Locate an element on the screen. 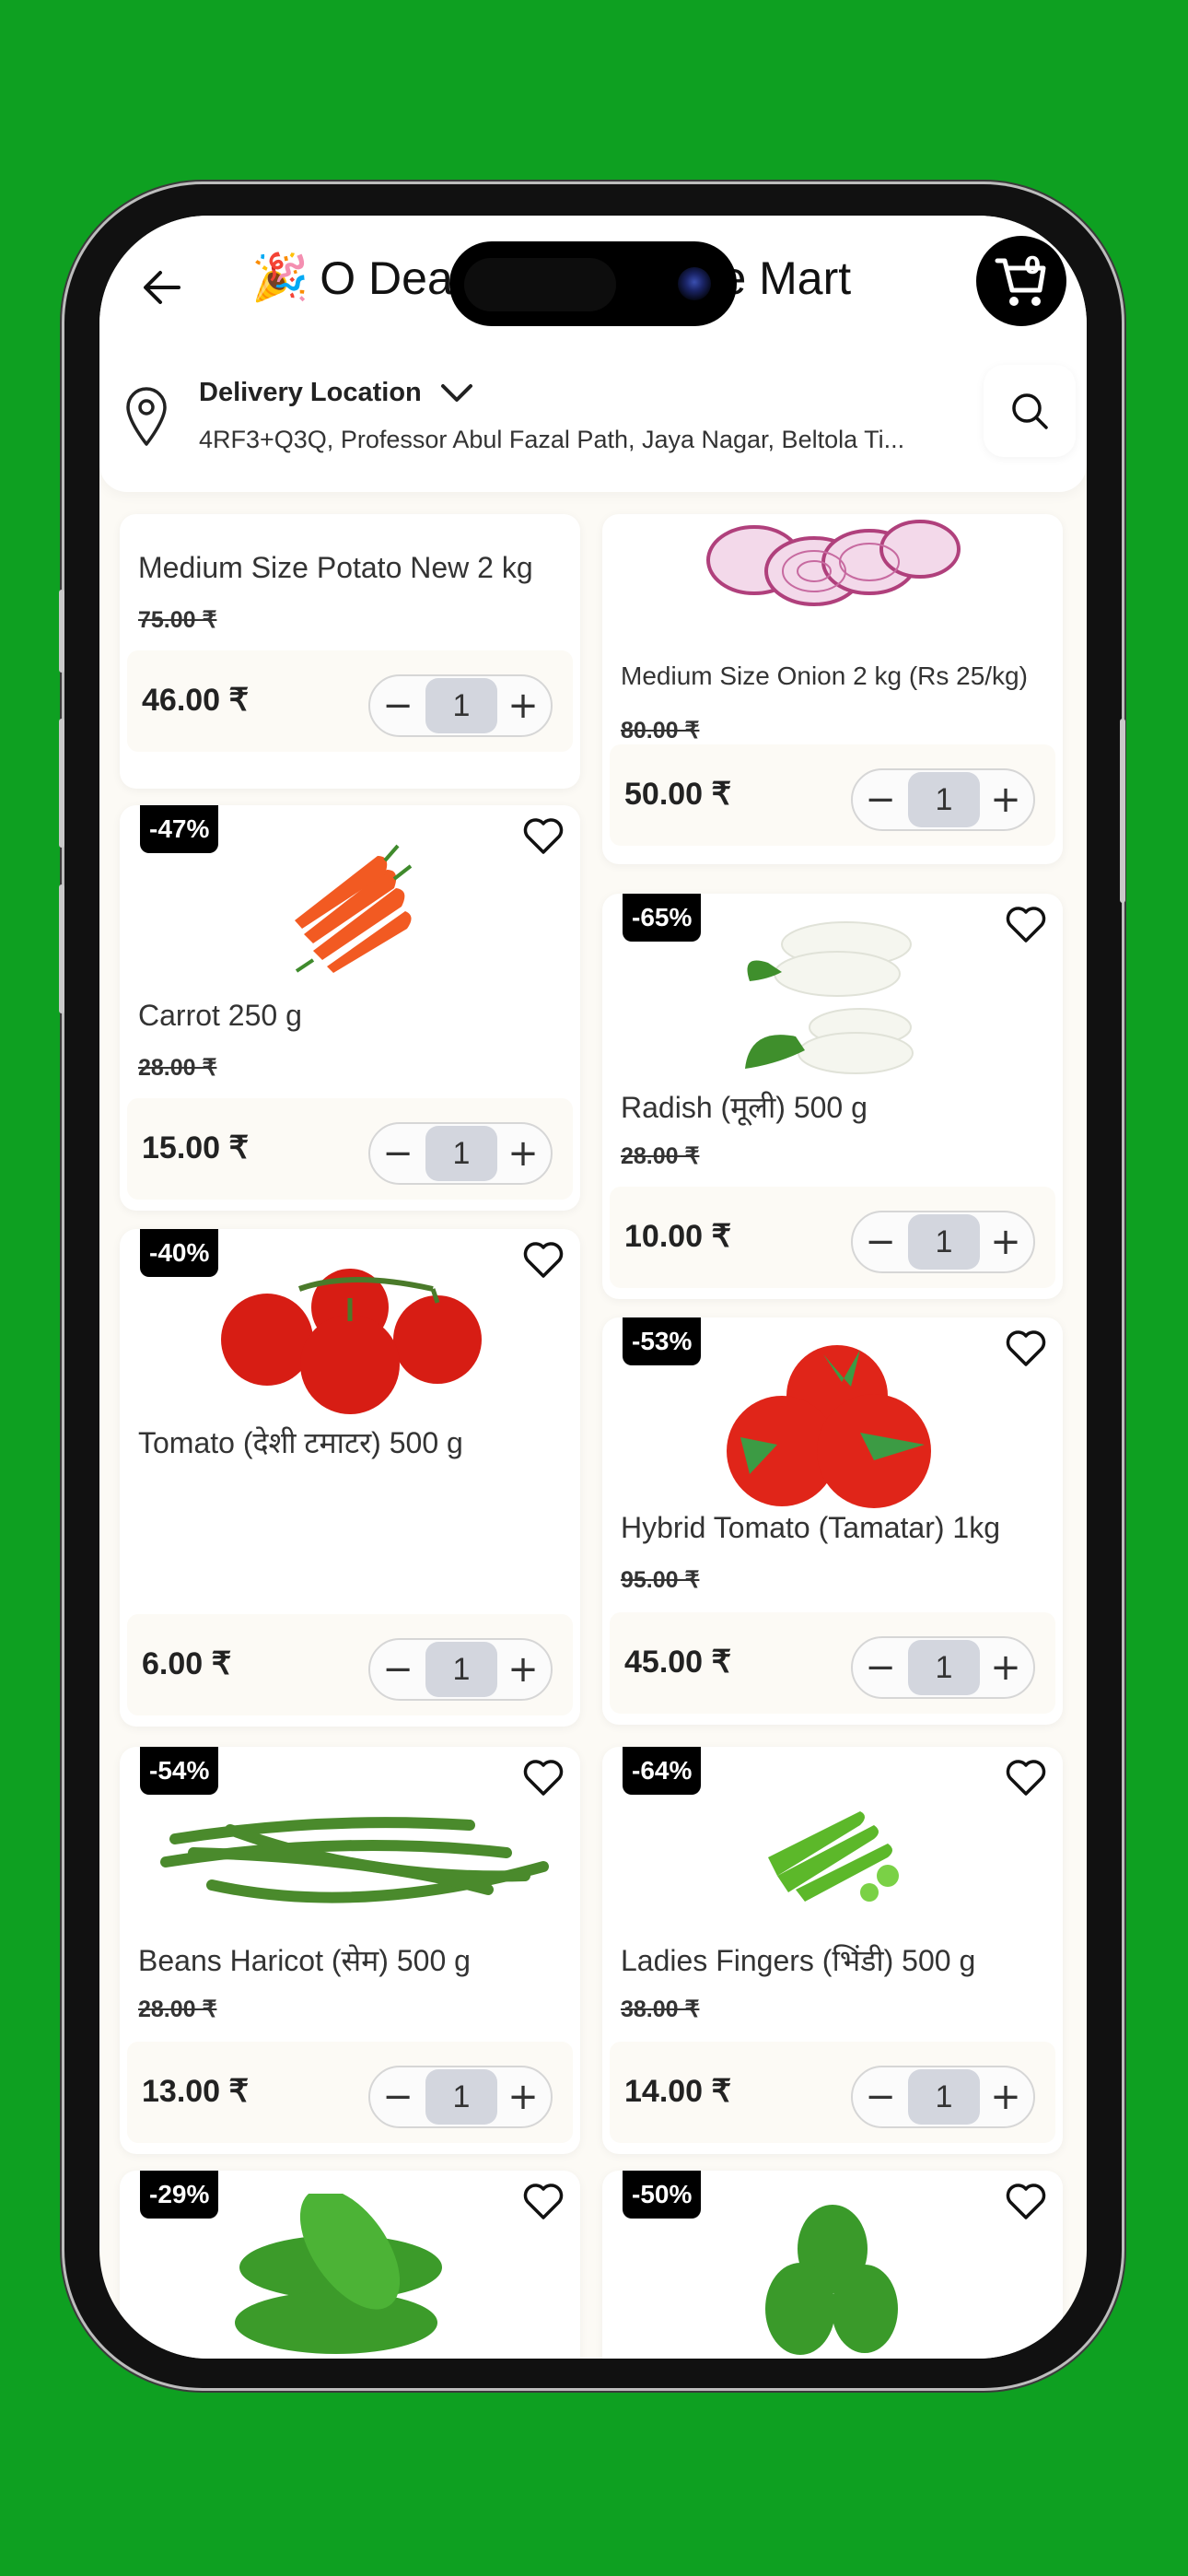  discount-badge: -29% is located at coordinates (179, 2195).